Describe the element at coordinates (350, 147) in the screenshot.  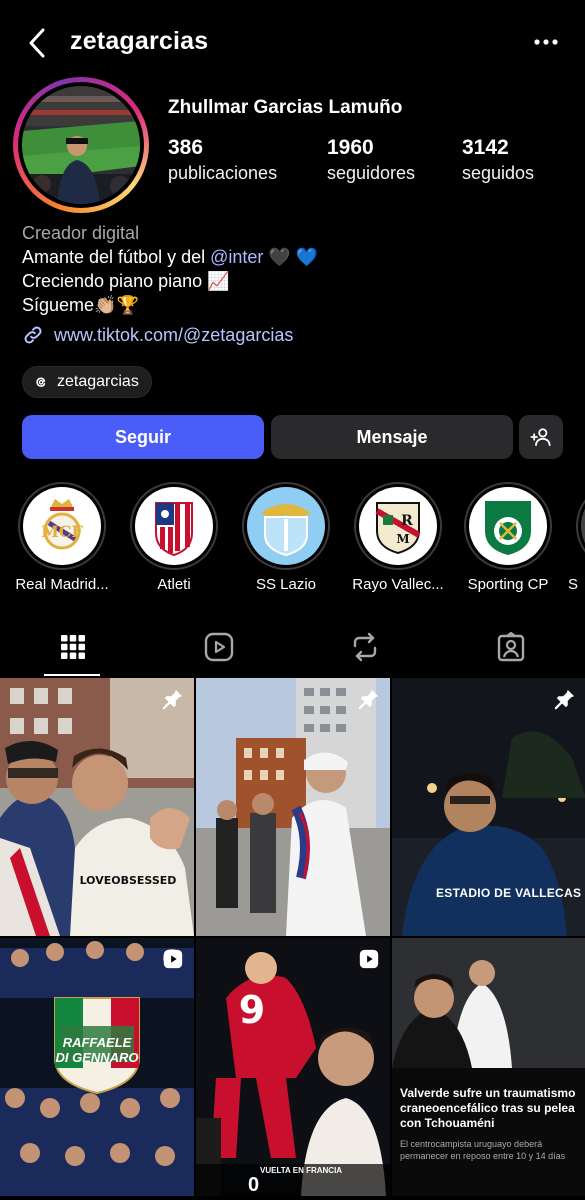
I see `followers-count: 1960` at that location.